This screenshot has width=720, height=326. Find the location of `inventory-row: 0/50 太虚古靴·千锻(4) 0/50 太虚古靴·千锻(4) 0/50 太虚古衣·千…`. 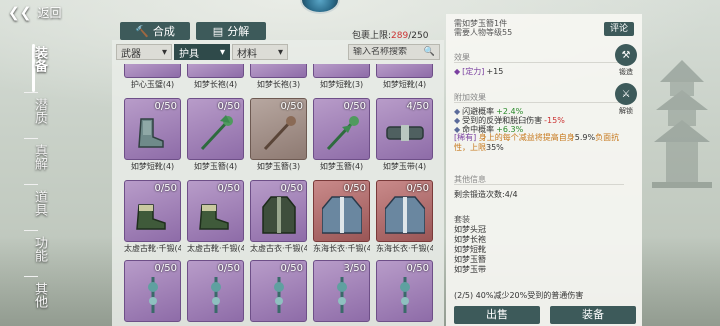

inventory-row: 0/50 太虚古靴·千锻(4) 0/50 太虚古靴·千锻(4) 0/50 太虚古衣·千… is located at coordinates (278, 218).